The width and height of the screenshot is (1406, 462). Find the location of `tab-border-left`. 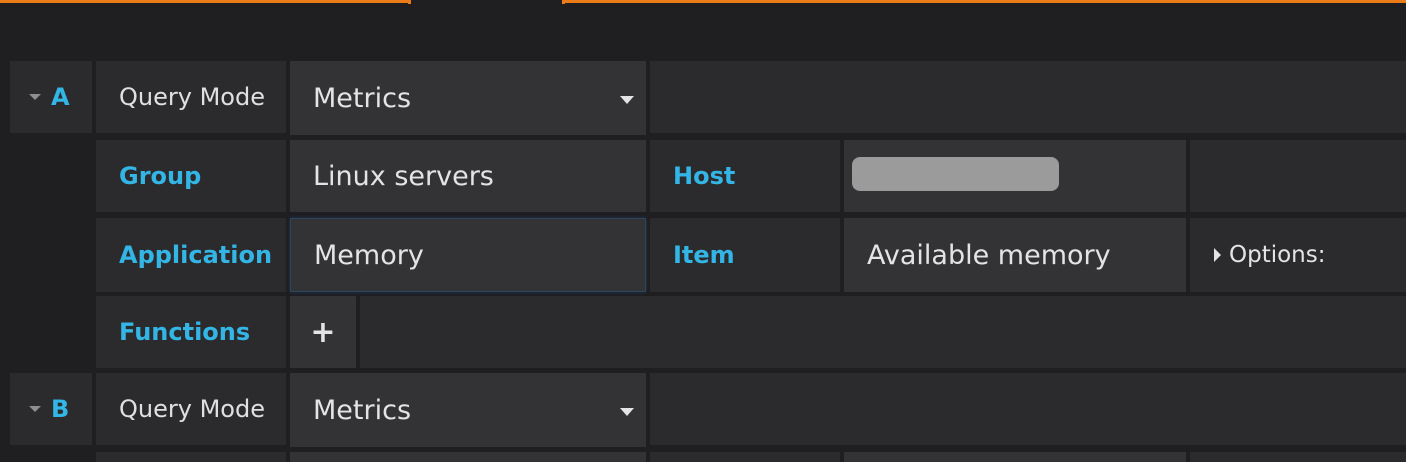

tab-border-left is located at coordinates (204, 1).